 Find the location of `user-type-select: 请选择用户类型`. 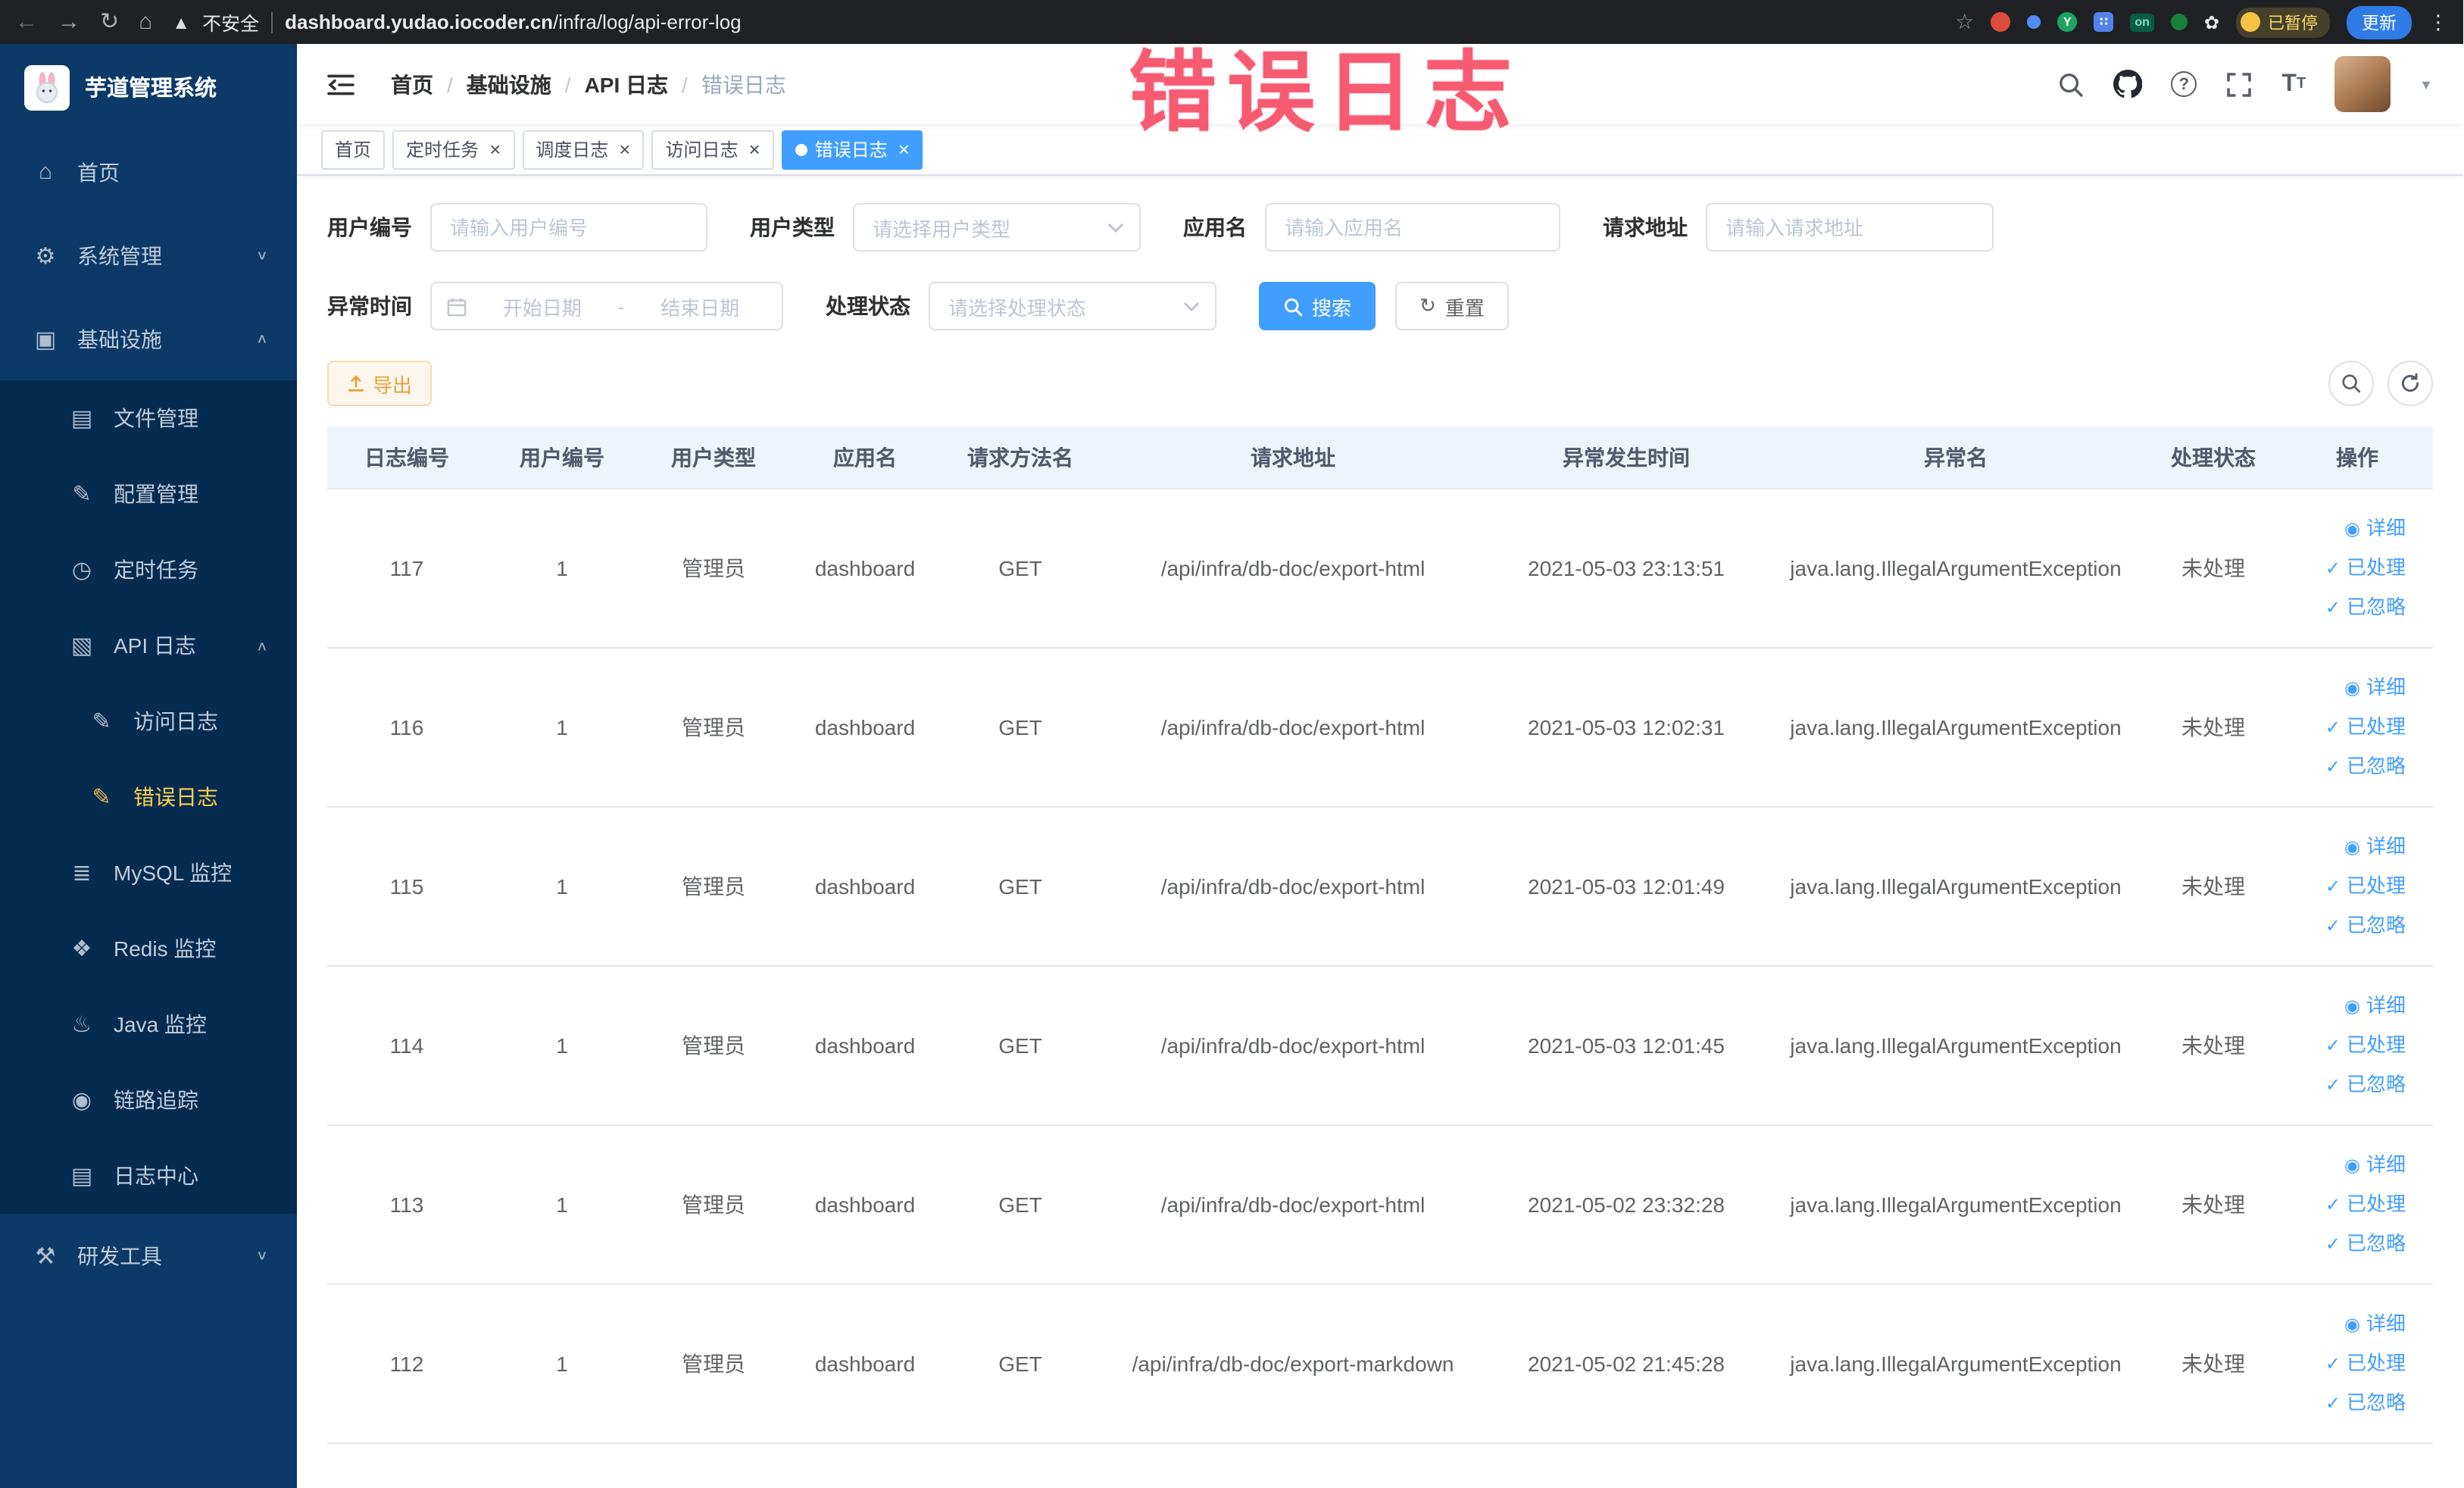

user-type-select: 请选择用户类型 is located at coordinates (997, 227).